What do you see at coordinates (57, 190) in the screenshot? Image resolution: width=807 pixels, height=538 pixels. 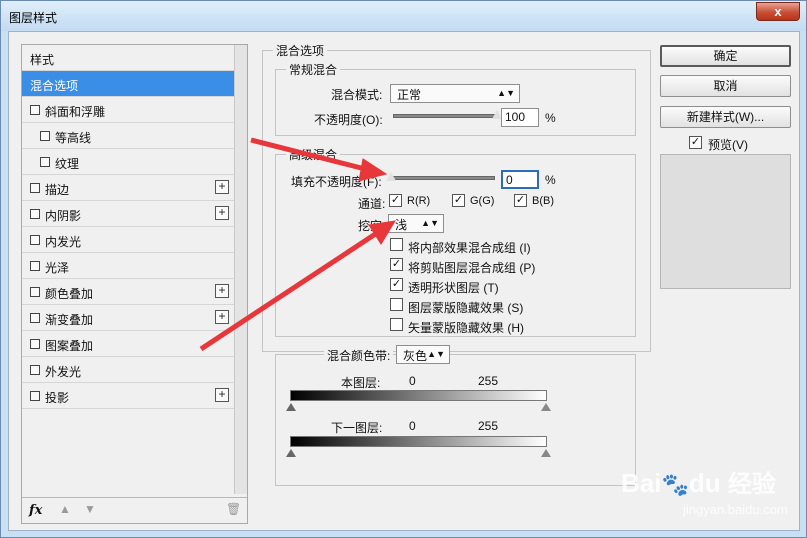 I see `style-list-item-label: 描边` at bounding box center [57, 190].